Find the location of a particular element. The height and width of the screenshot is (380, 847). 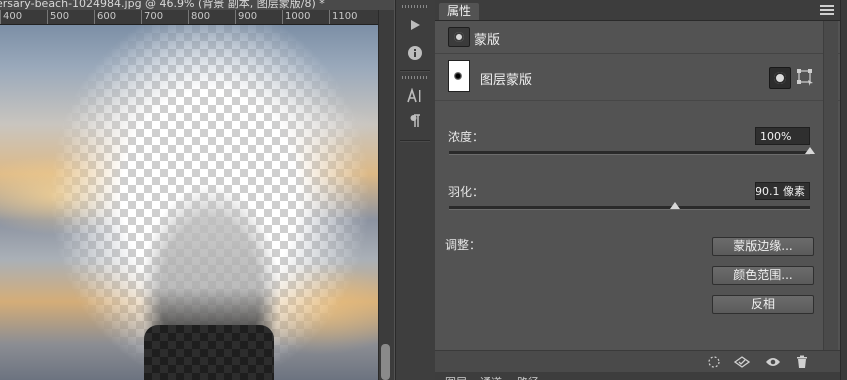

visibility-eye-icon is located at coordinates (773, 362).